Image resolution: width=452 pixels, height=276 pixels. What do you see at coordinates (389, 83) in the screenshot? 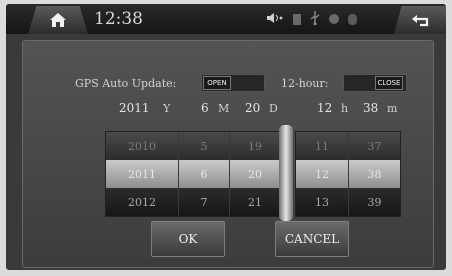
I see `hour-format-value: CLOSE` at bounding box center [389, 83].